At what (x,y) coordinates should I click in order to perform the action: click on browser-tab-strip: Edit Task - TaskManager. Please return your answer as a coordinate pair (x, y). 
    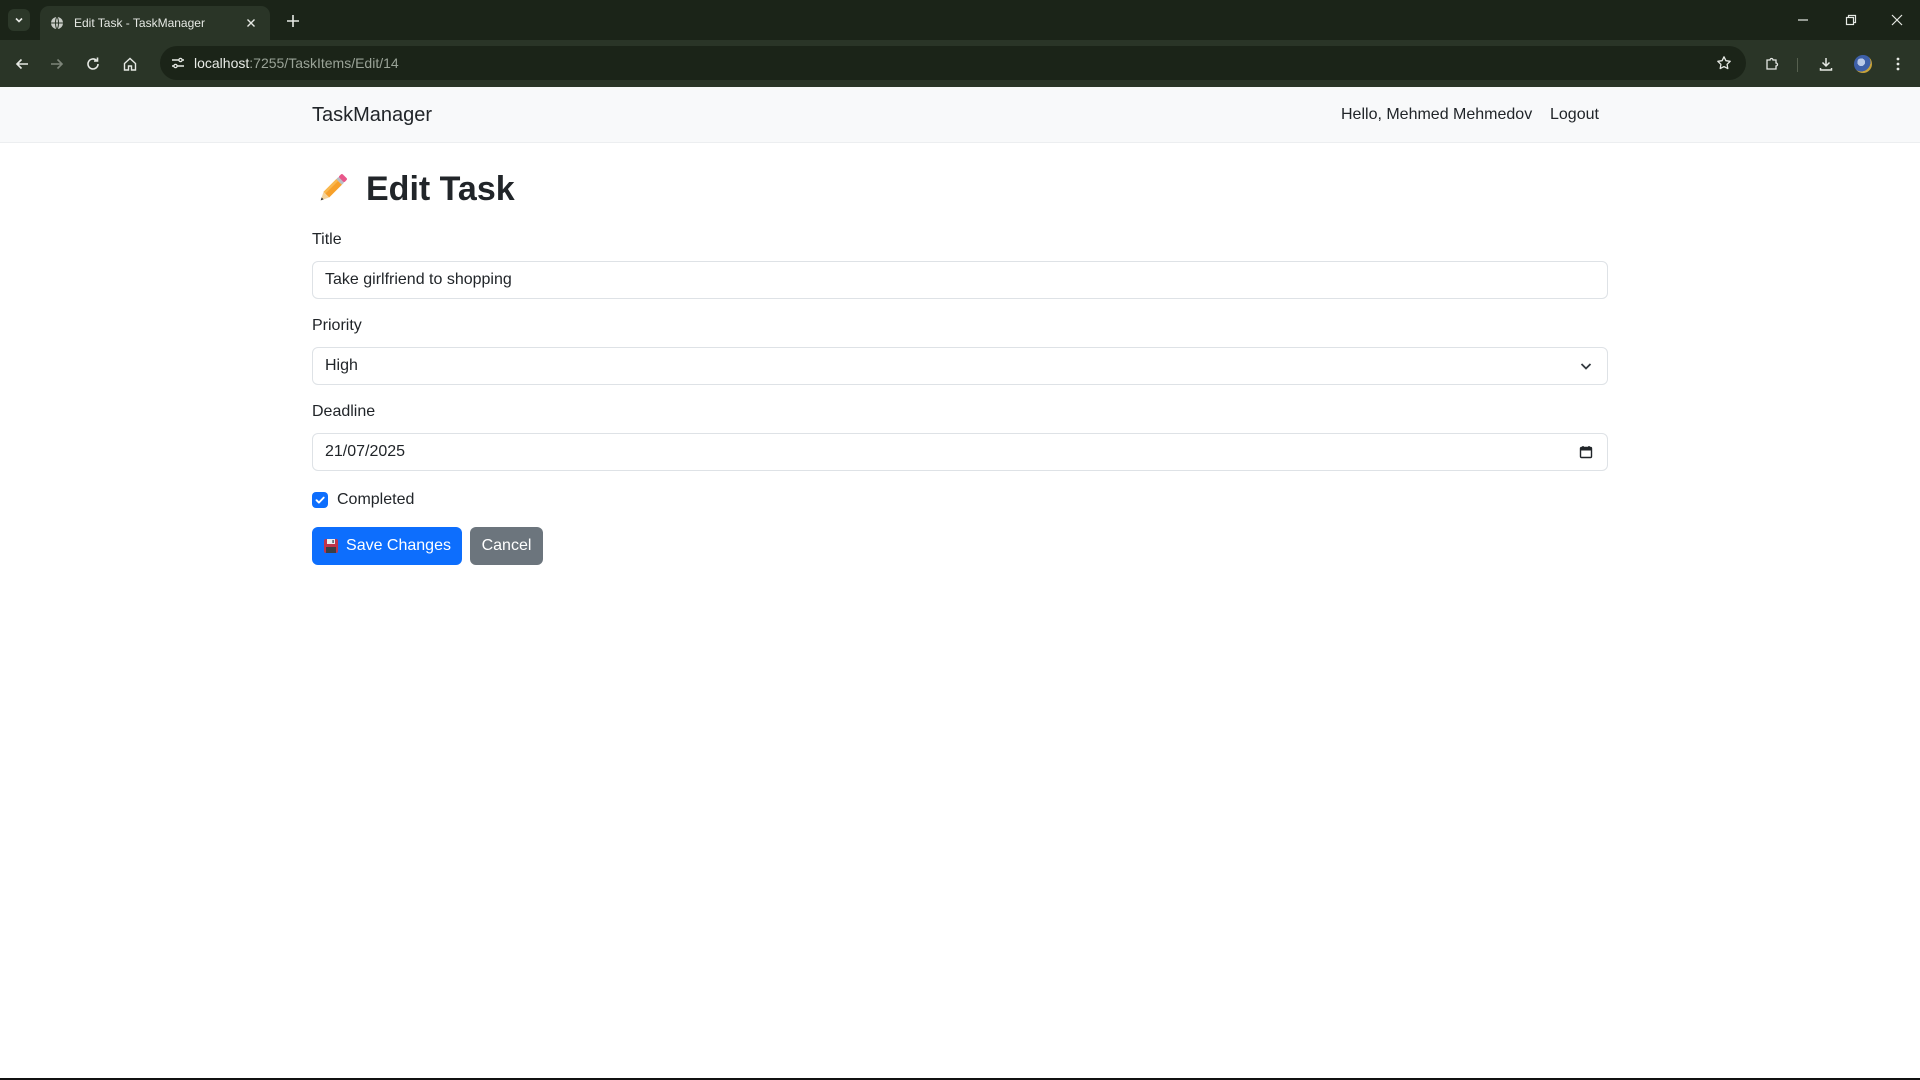
    Looking at the image, I should click on (960, 20).